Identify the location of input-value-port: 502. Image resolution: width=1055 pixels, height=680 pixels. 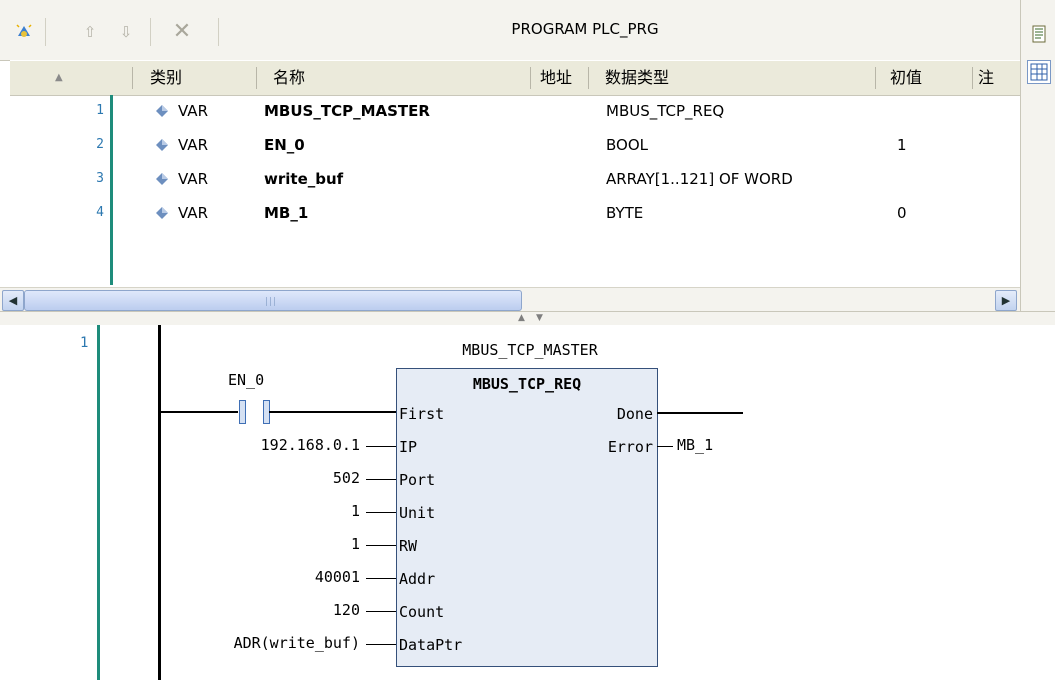
(280, 478).